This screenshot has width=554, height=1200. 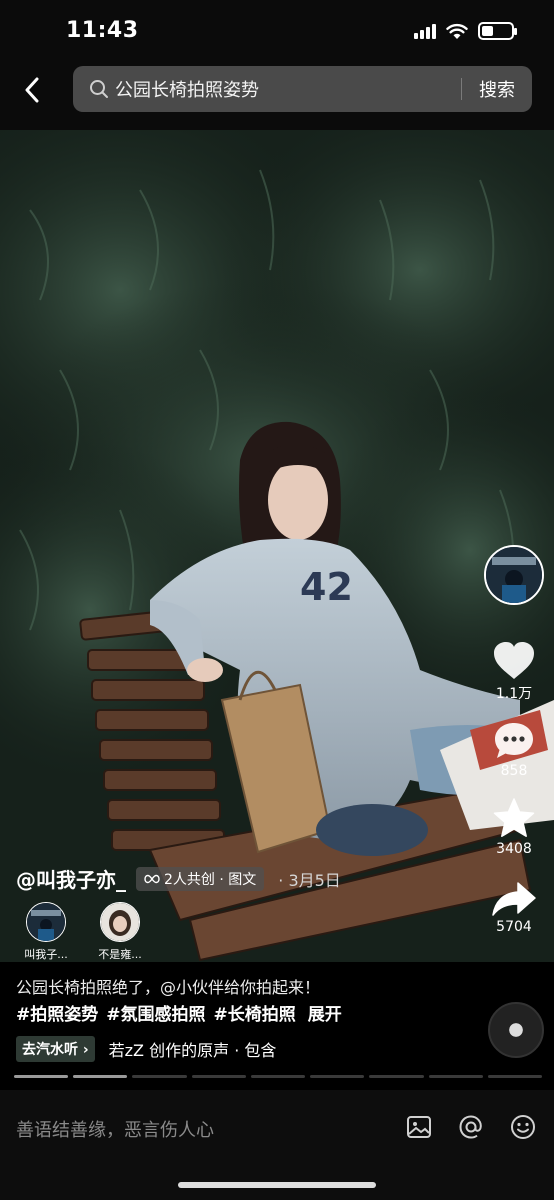 I want to click on collab-badge-label: 2人共创 · 图文, so click(x=210, y=879).